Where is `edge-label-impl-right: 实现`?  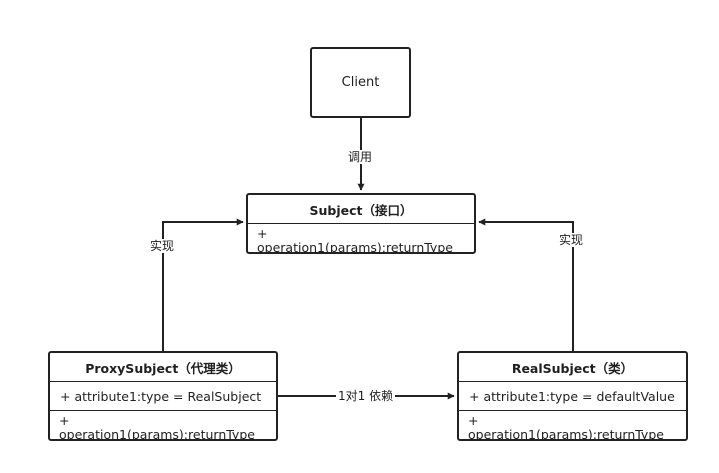
edge-label-impl-right: 实现 is located at coordinates (571, 240).